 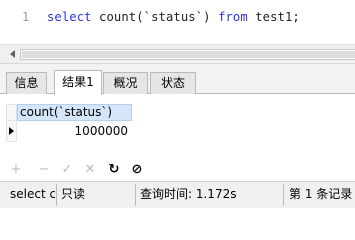 I want to click on scrollbar-thumb, so click(x=188, y=54).